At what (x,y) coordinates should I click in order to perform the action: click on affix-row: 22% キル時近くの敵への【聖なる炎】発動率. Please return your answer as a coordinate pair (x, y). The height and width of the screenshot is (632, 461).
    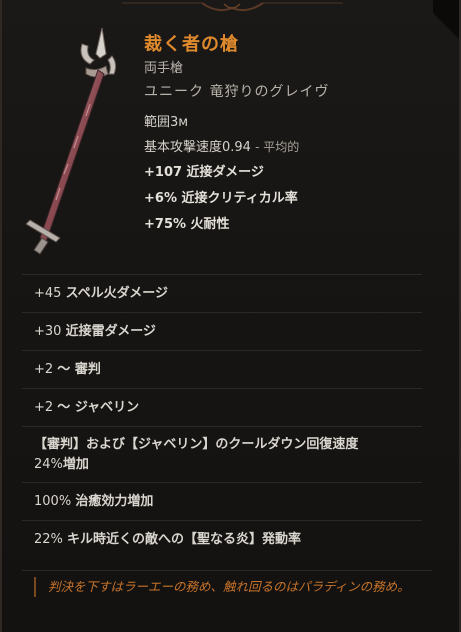
    Looking at the image, I should click on (222, 539).